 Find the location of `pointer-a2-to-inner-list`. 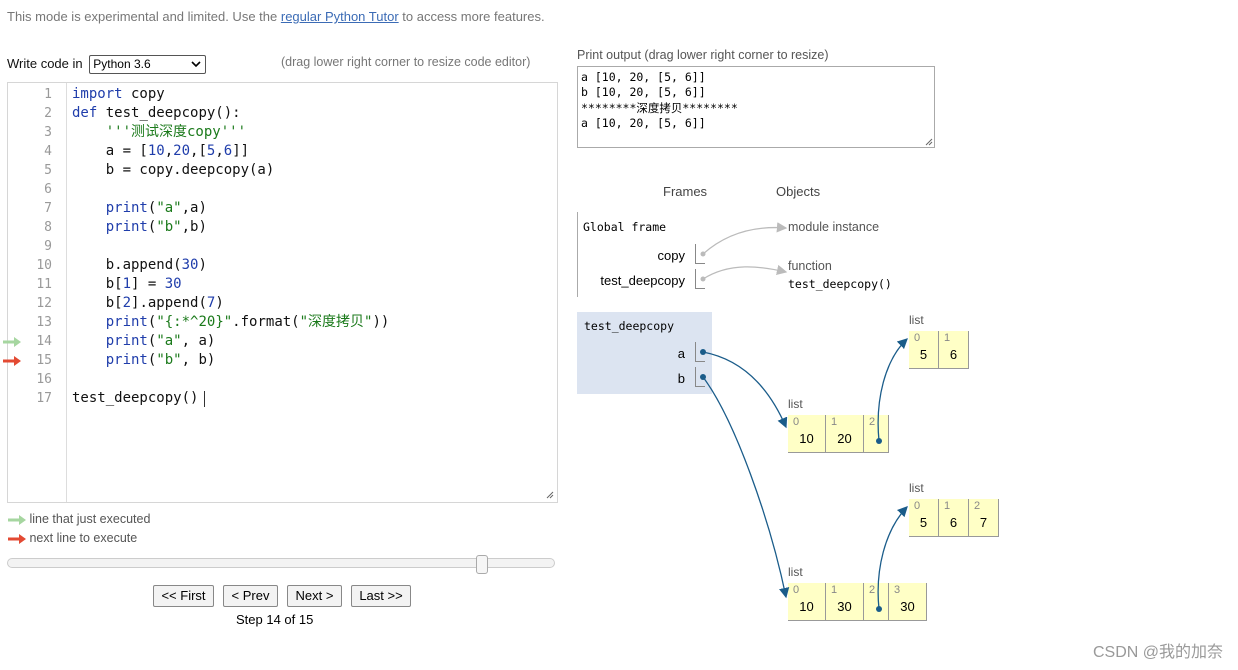

pointer-a2-to-inner-list is located at coordinates (892, 391).